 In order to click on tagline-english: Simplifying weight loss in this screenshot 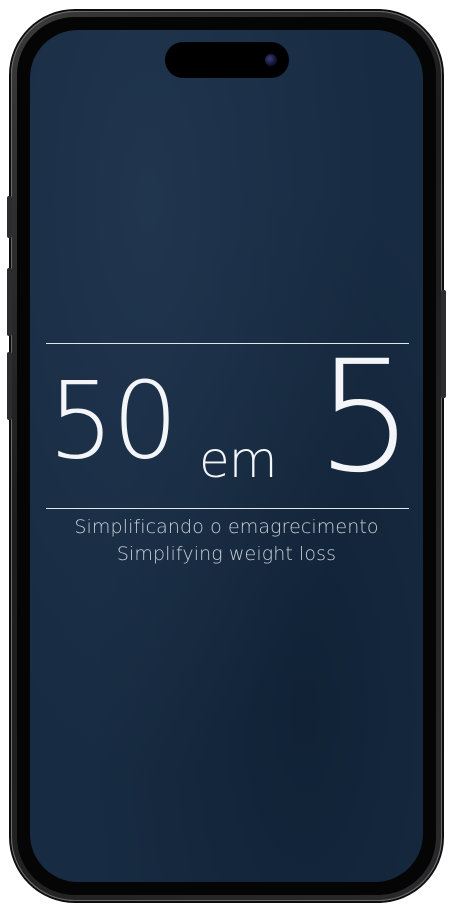, I will do `click(226, 554)`.